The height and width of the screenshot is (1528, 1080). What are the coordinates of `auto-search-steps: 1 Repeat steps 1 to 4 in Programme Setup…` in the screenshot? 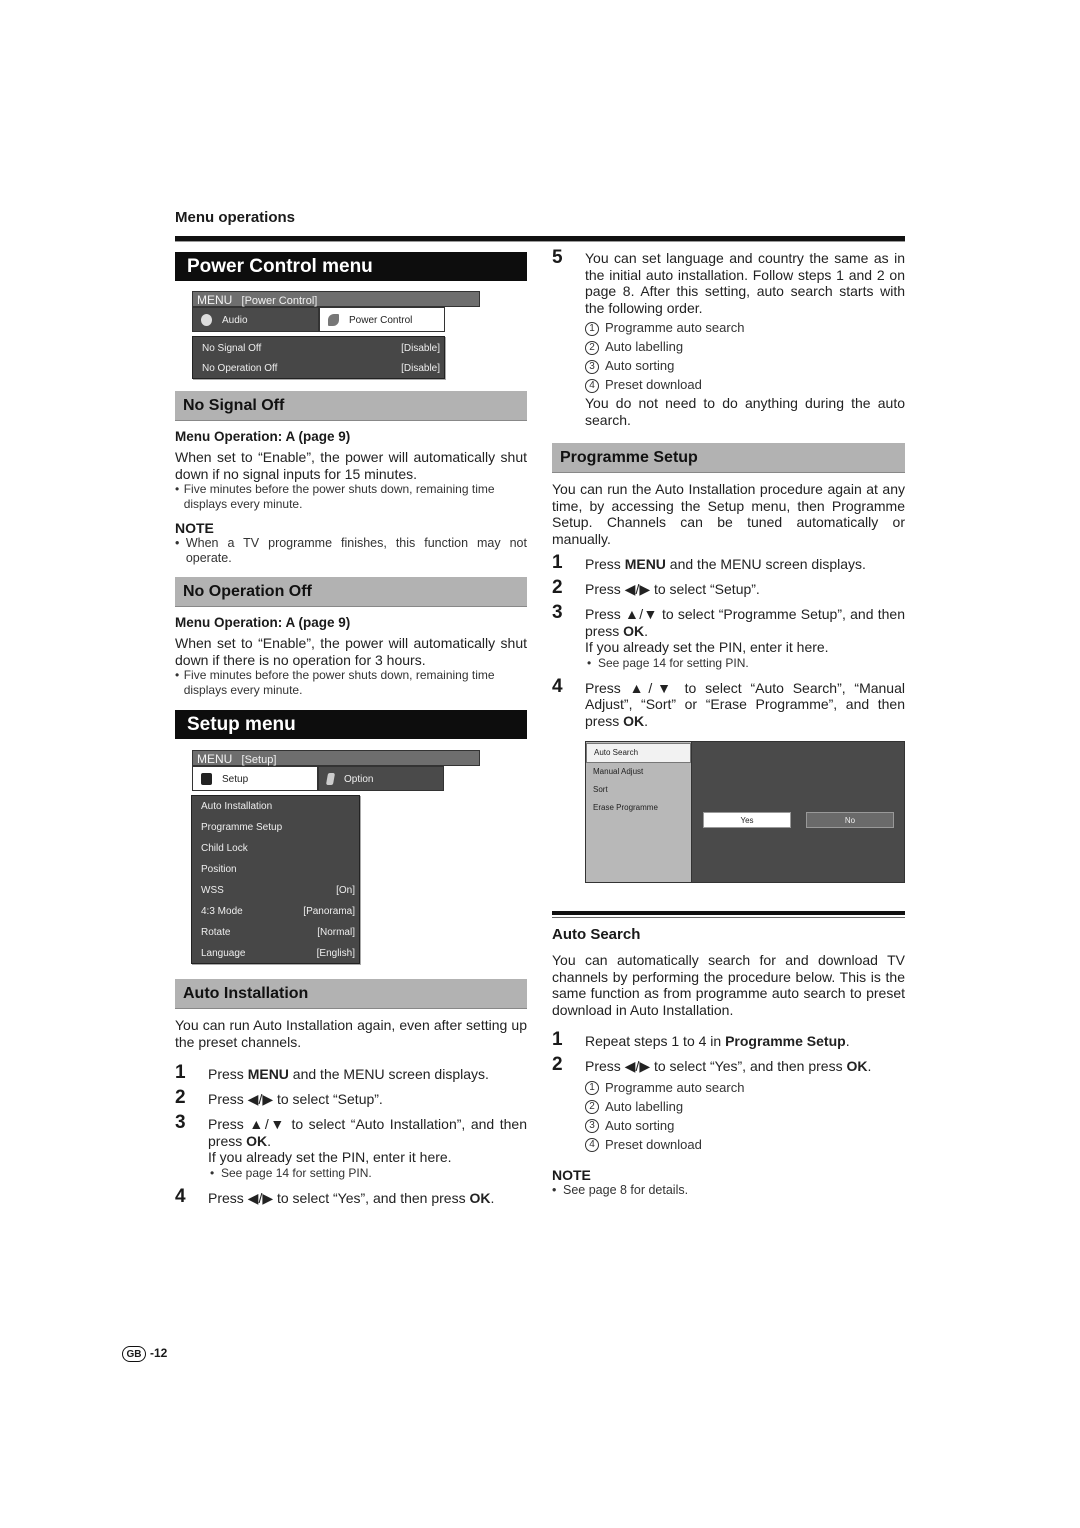 It's located at (728, 1092).